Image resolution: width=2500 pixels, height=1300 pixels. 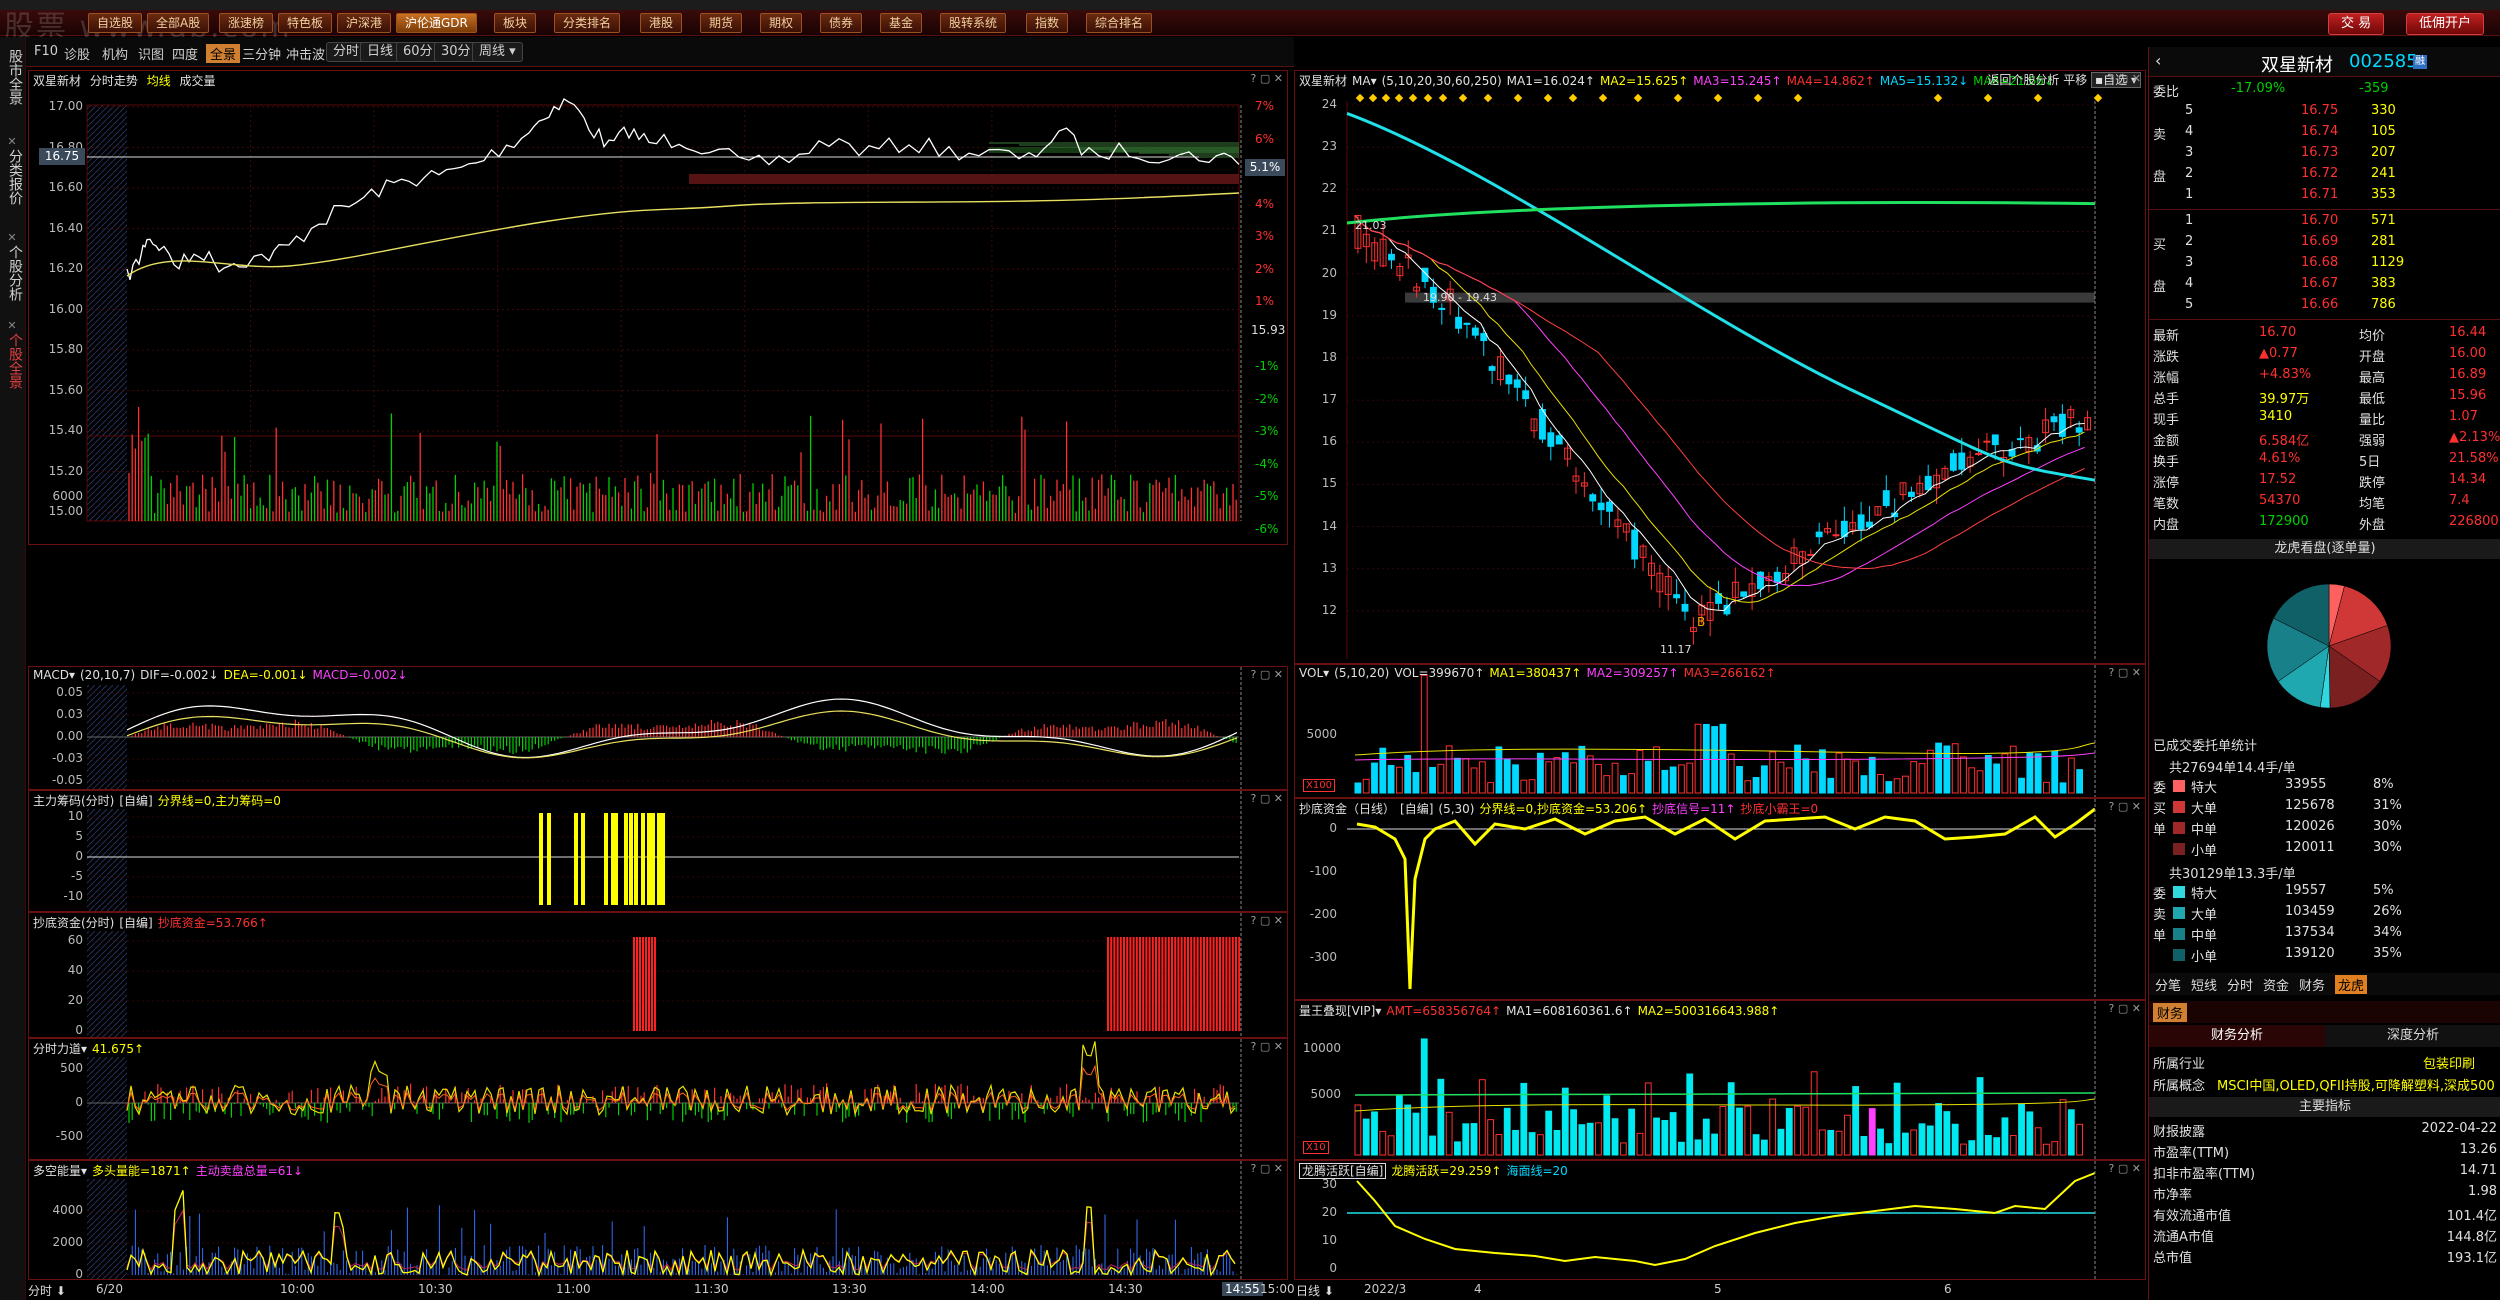 What do you see at coordinates (2324, 223) in the screenshot?
I see `buy-row: 1 16.70 571` at bounding box center [2324, 223].